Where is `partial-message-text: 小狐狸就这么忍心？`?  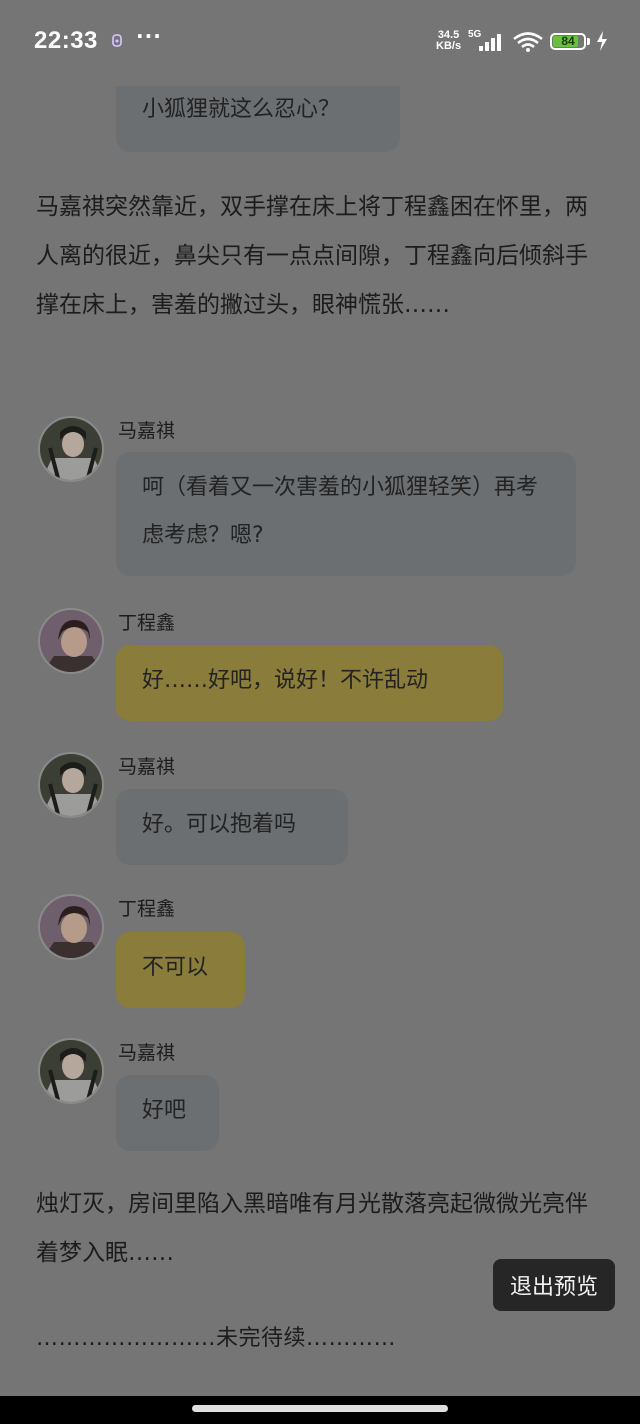 partial-message-text: 小狐狸就这么忍心？ is located at coordinates (241, 109).